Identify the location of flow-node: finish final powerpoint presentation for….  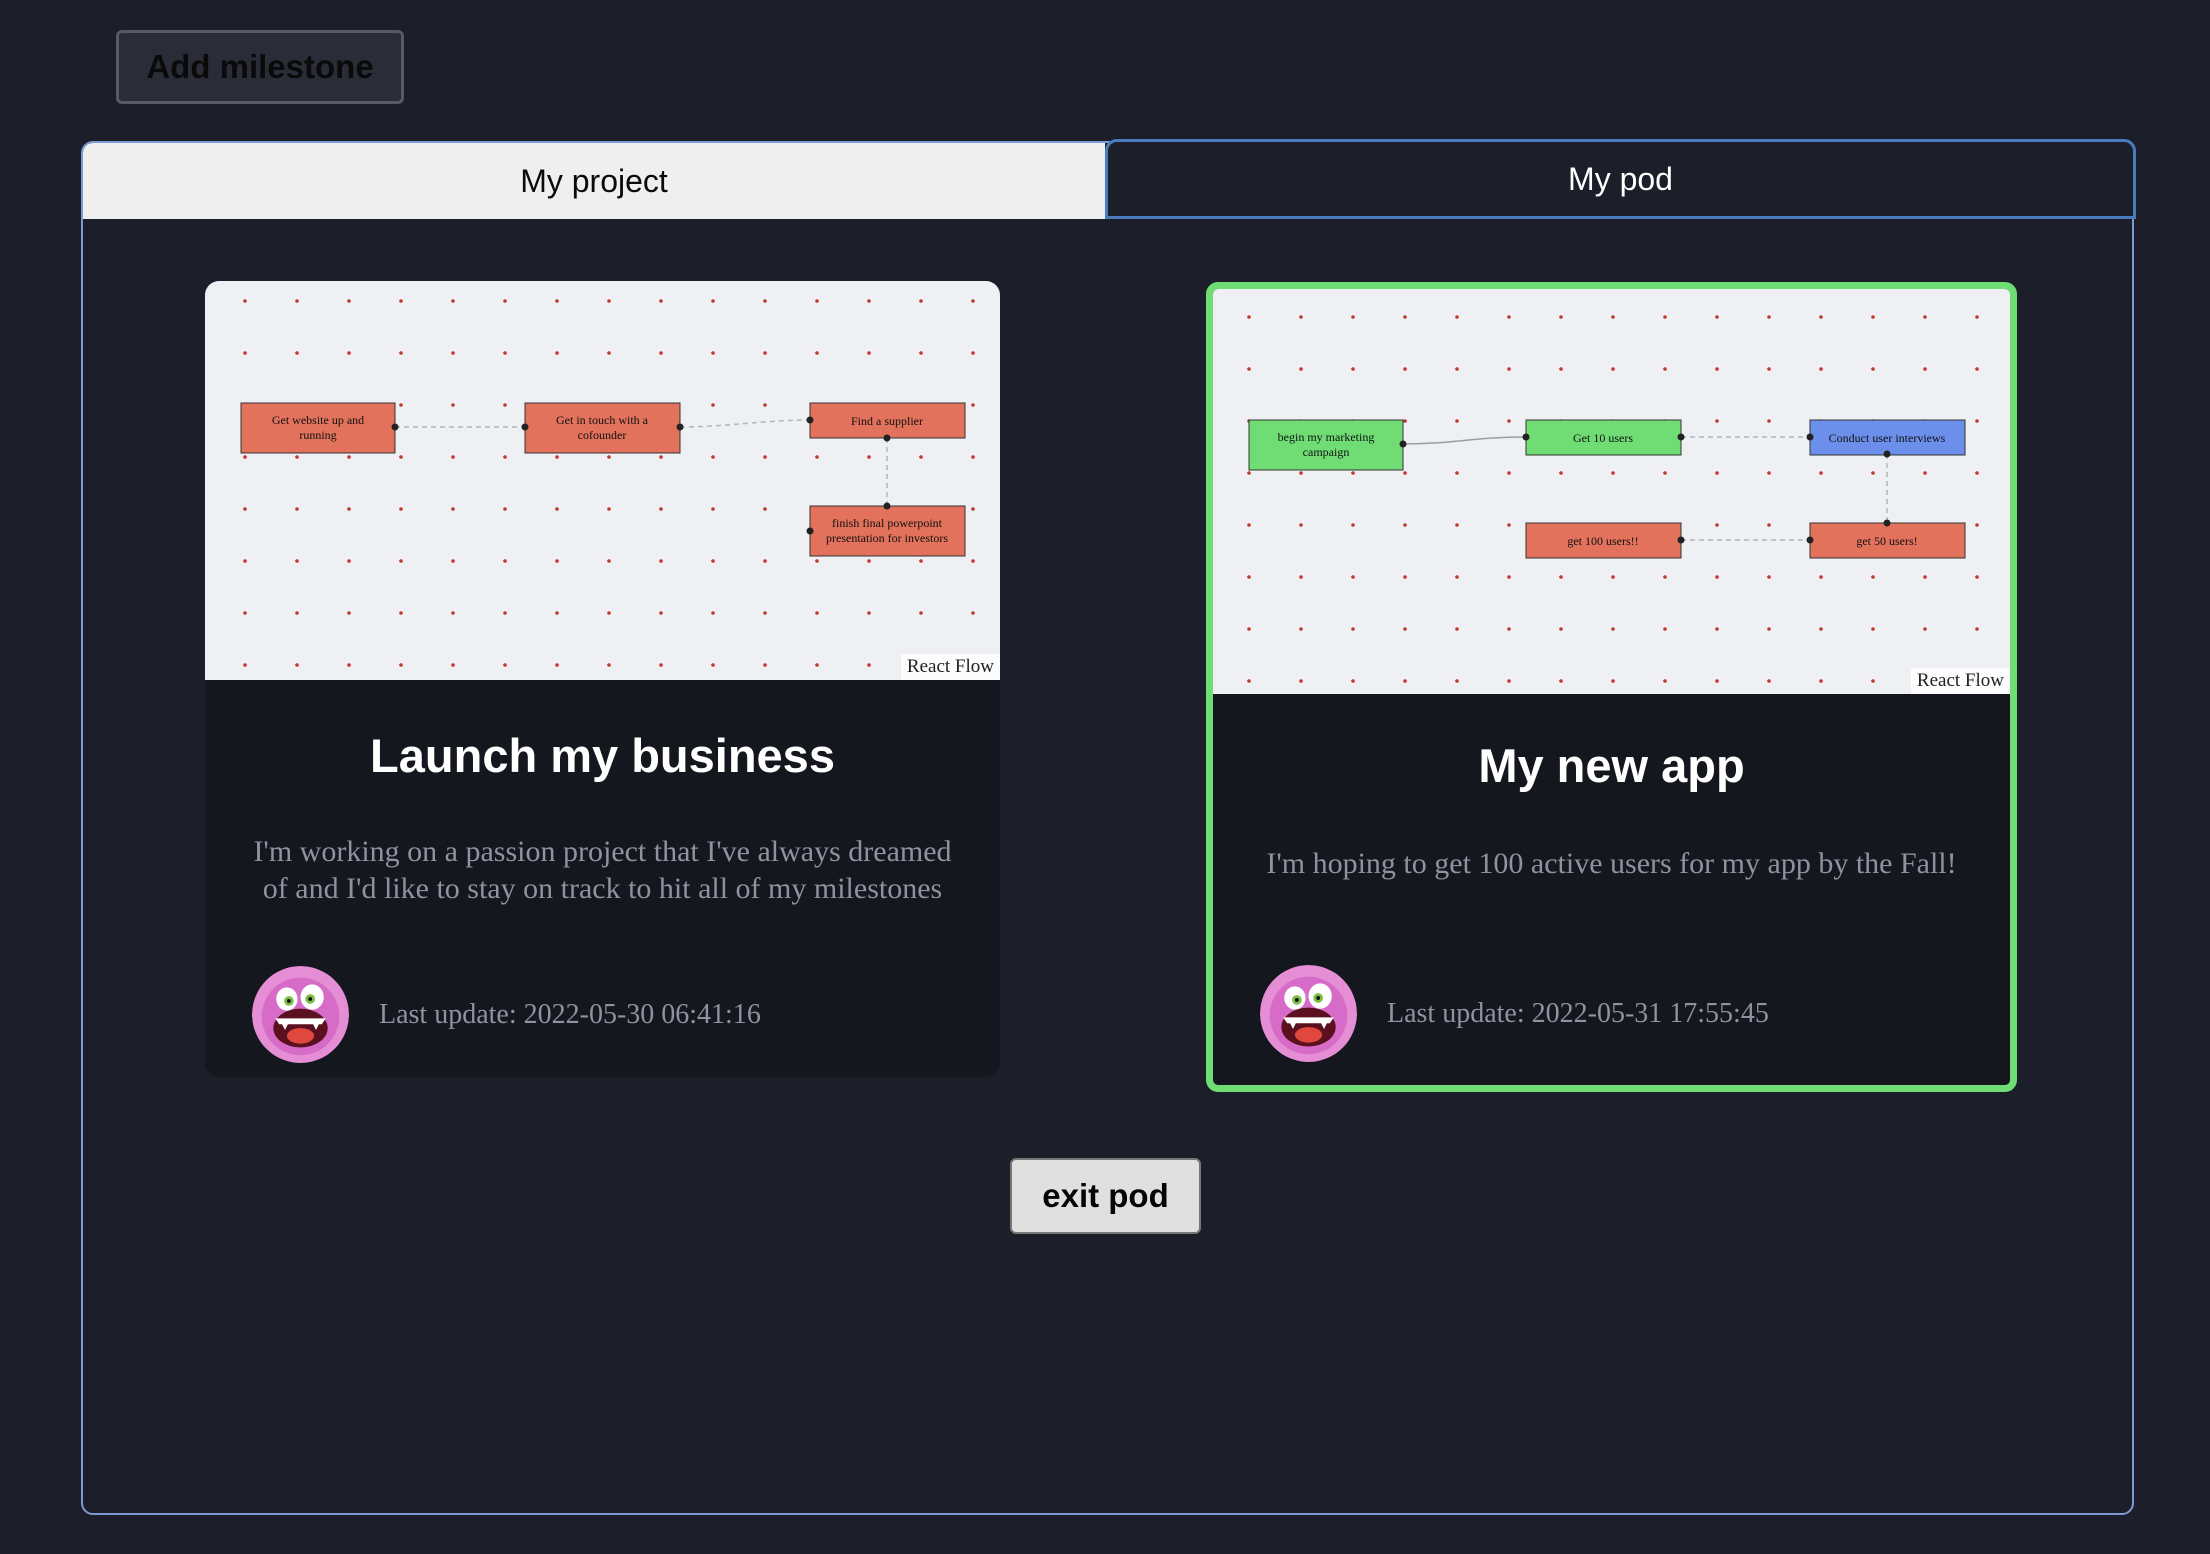
(886, 529).